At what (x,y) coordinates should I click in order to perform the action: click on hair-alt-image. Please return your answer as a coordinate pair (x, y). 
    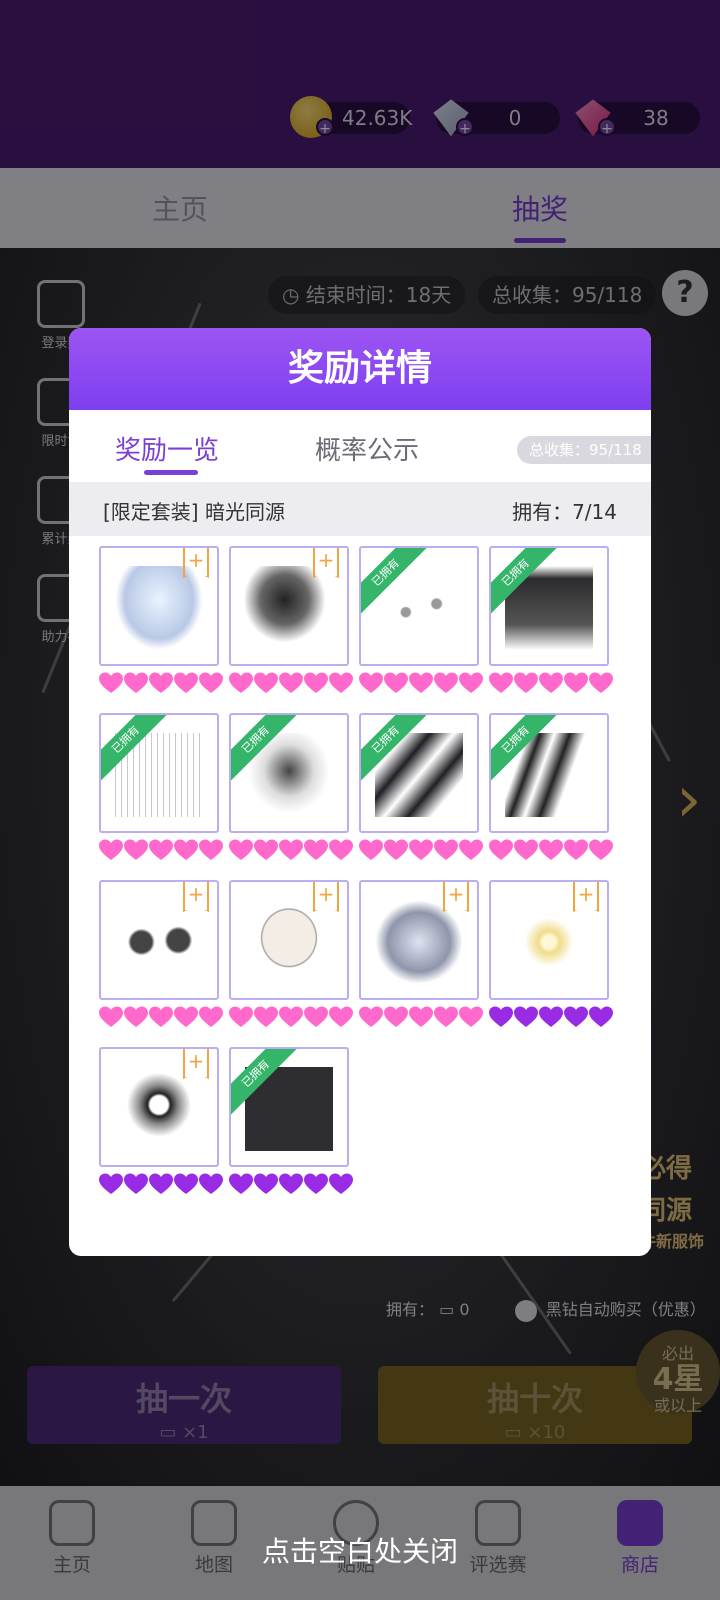
    Looking at the image, I should click on (419, 942).